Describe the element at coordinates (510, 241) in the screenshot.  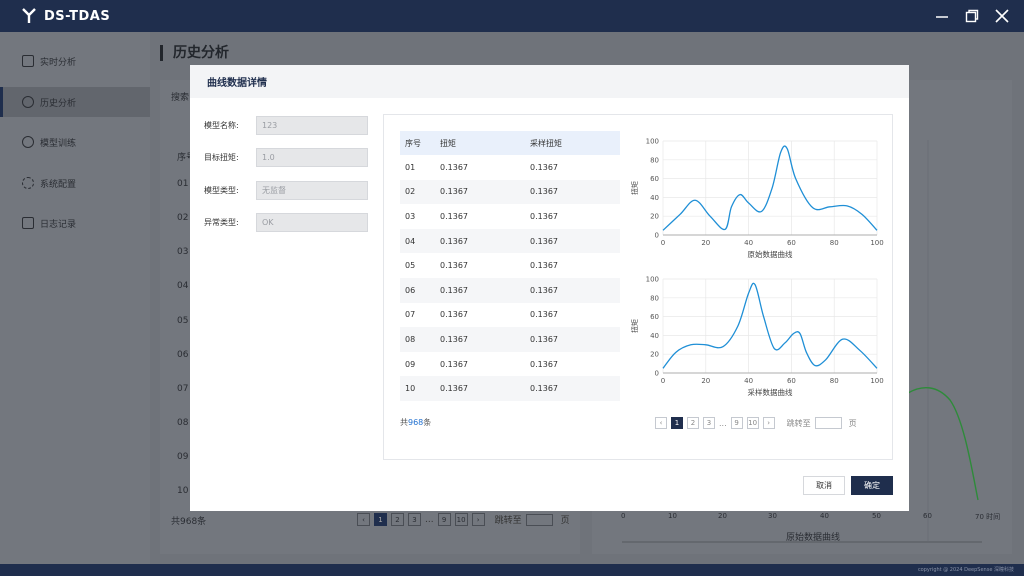
I see `table-row: 04 0.1367 0.1367` at that location.